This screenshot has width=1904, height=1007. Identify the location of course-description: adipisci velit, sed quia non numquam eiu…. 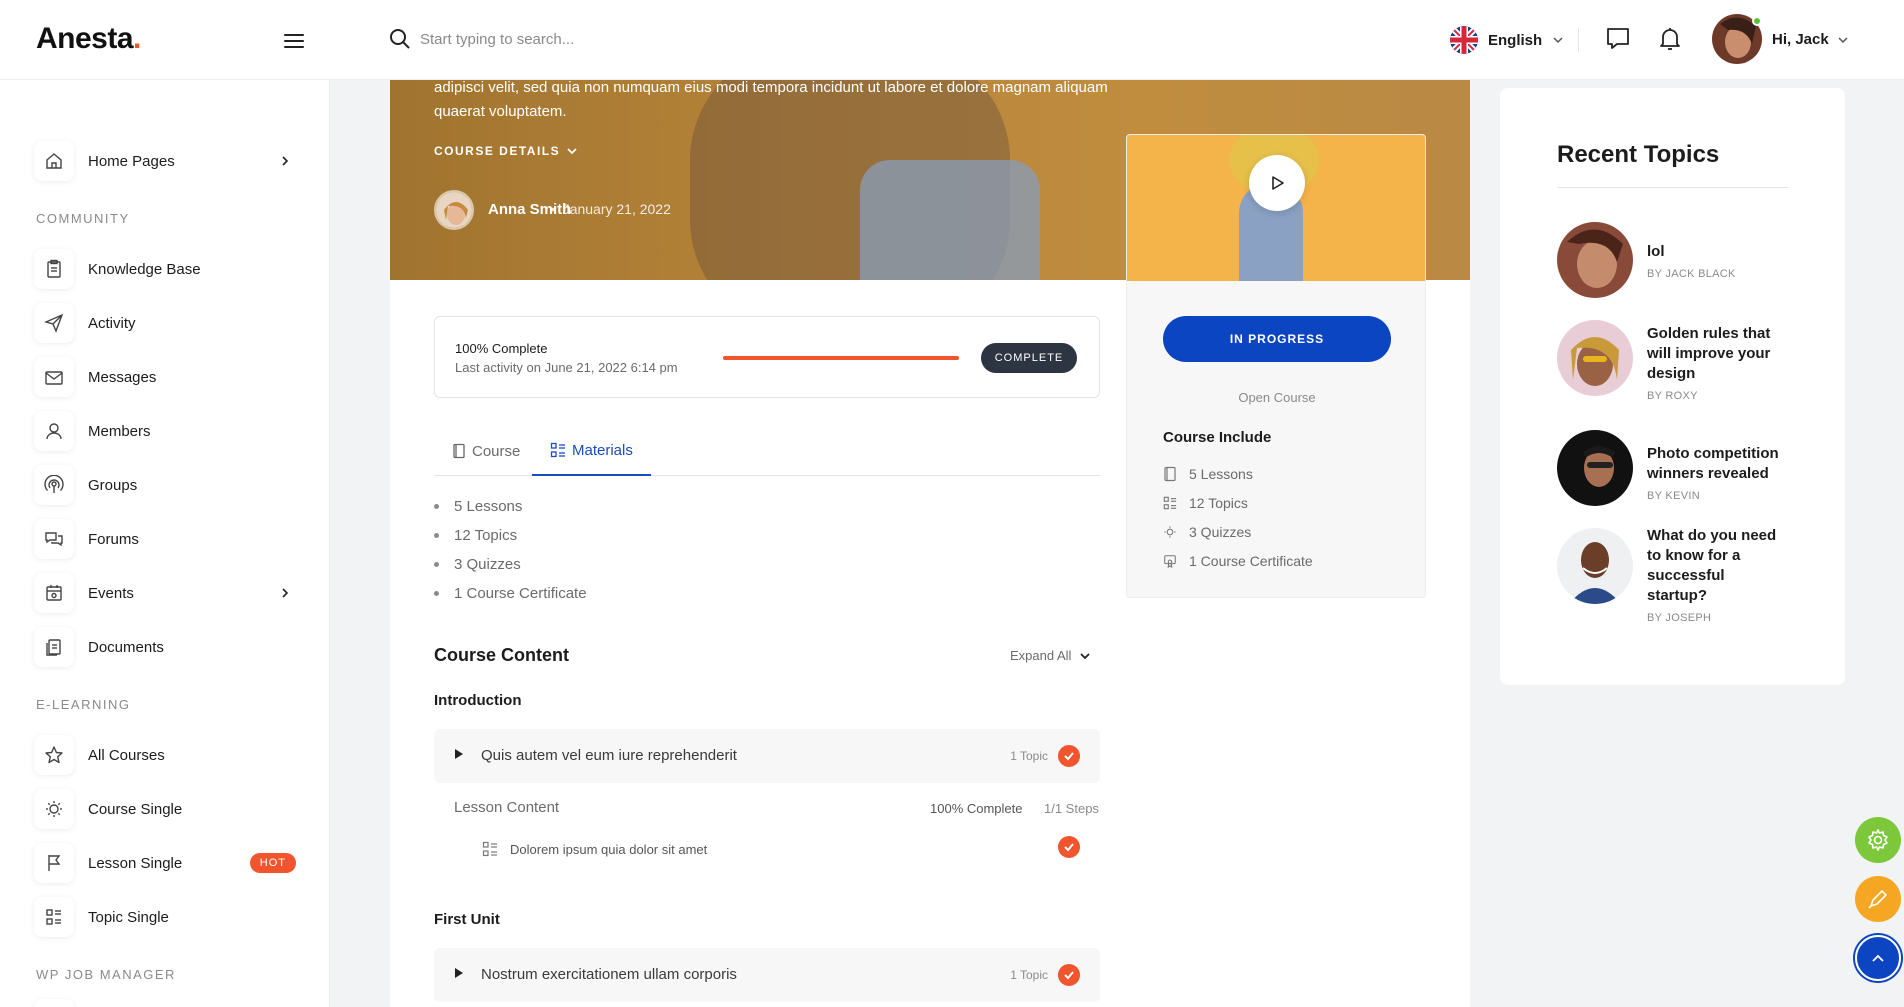
(771, 100).